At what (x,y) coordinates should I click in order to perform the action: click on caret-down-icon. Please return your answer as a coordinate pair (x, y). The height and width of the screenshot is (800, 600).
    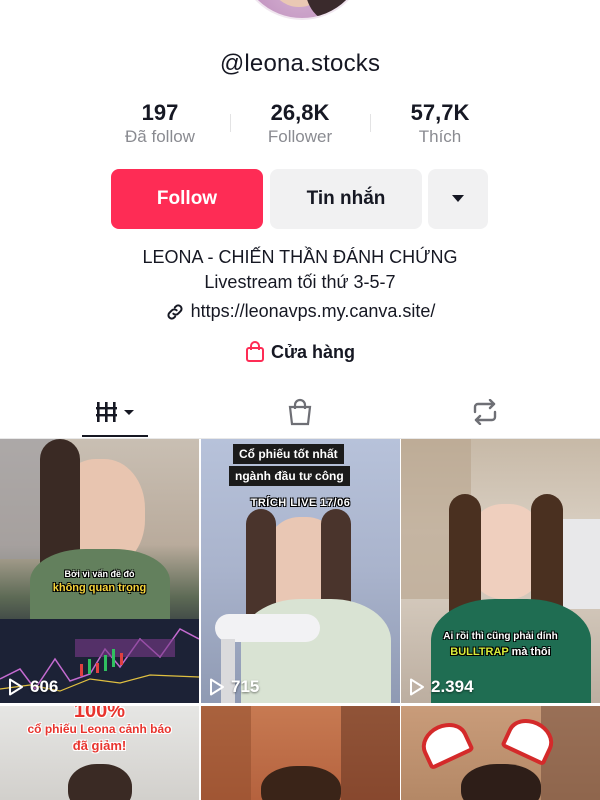
    Looking at the image, I should click on (458, 198).